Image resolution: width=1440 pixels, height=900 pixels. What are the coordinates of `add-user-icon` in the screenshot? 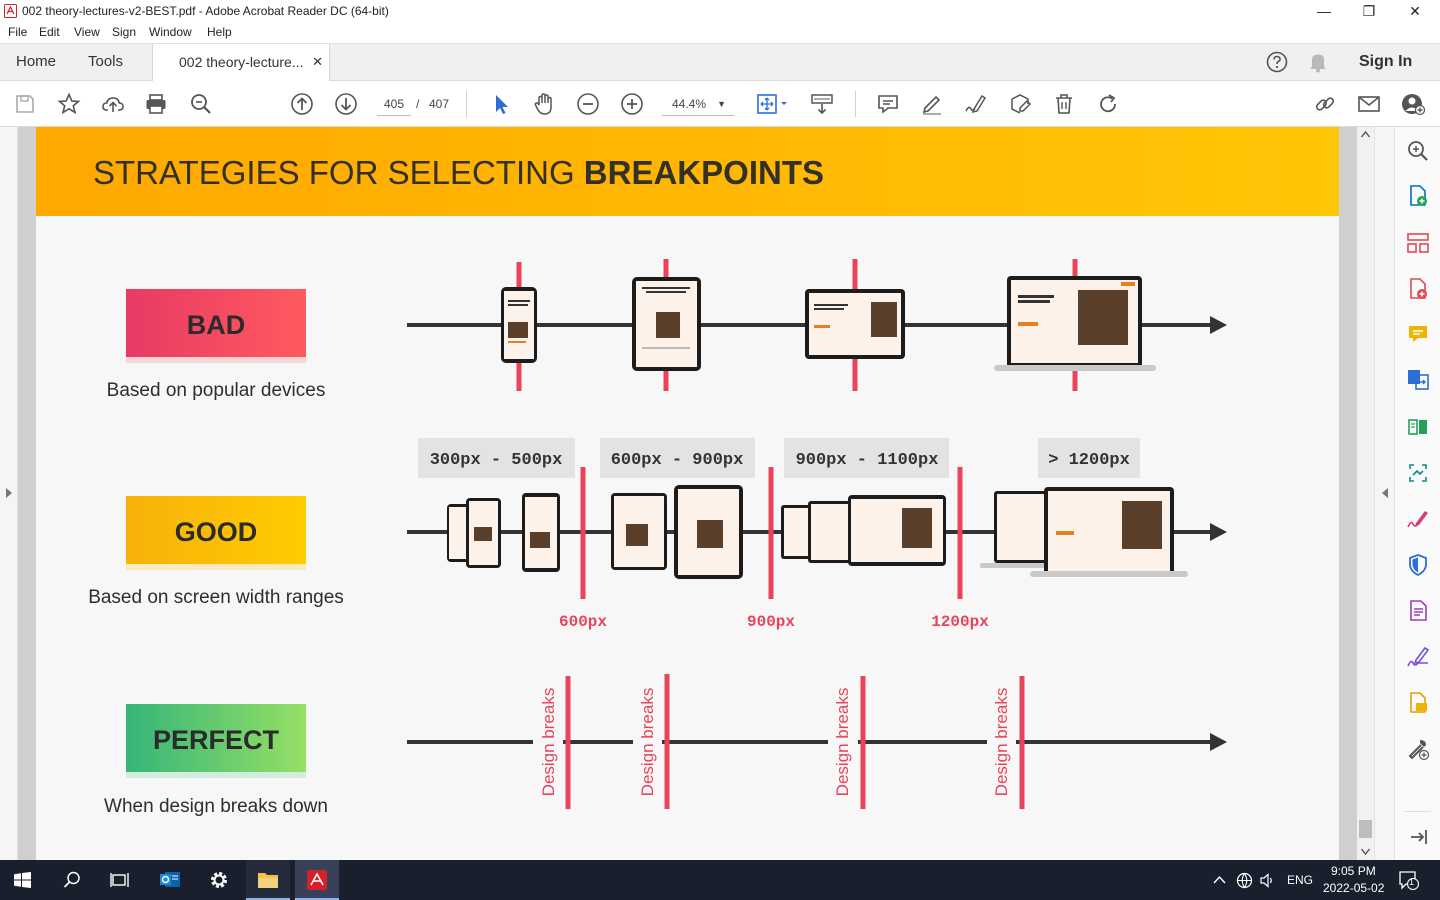 It's located at (1413, 104).